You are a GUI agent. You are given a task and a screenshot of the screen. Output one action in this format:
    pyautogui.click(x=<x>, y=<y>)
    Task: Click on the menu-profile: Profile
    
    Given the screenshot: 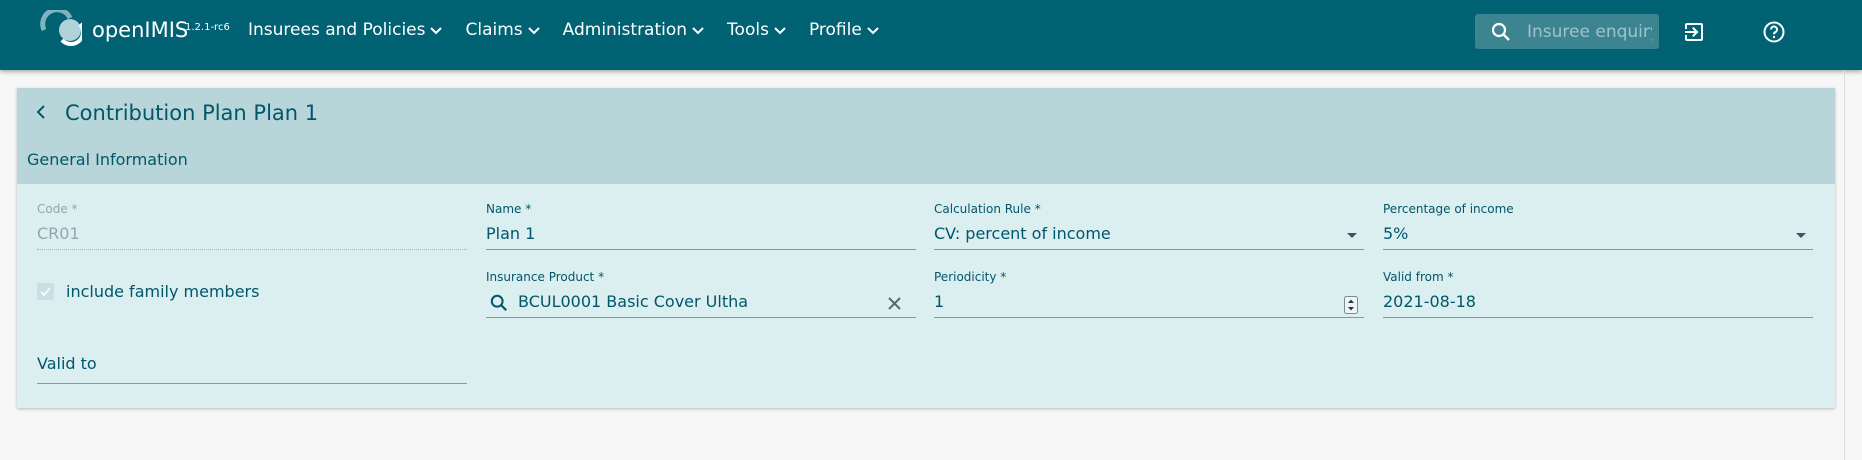 What is the action you would take?
    pyautogui.click(x=844, y=30)
    